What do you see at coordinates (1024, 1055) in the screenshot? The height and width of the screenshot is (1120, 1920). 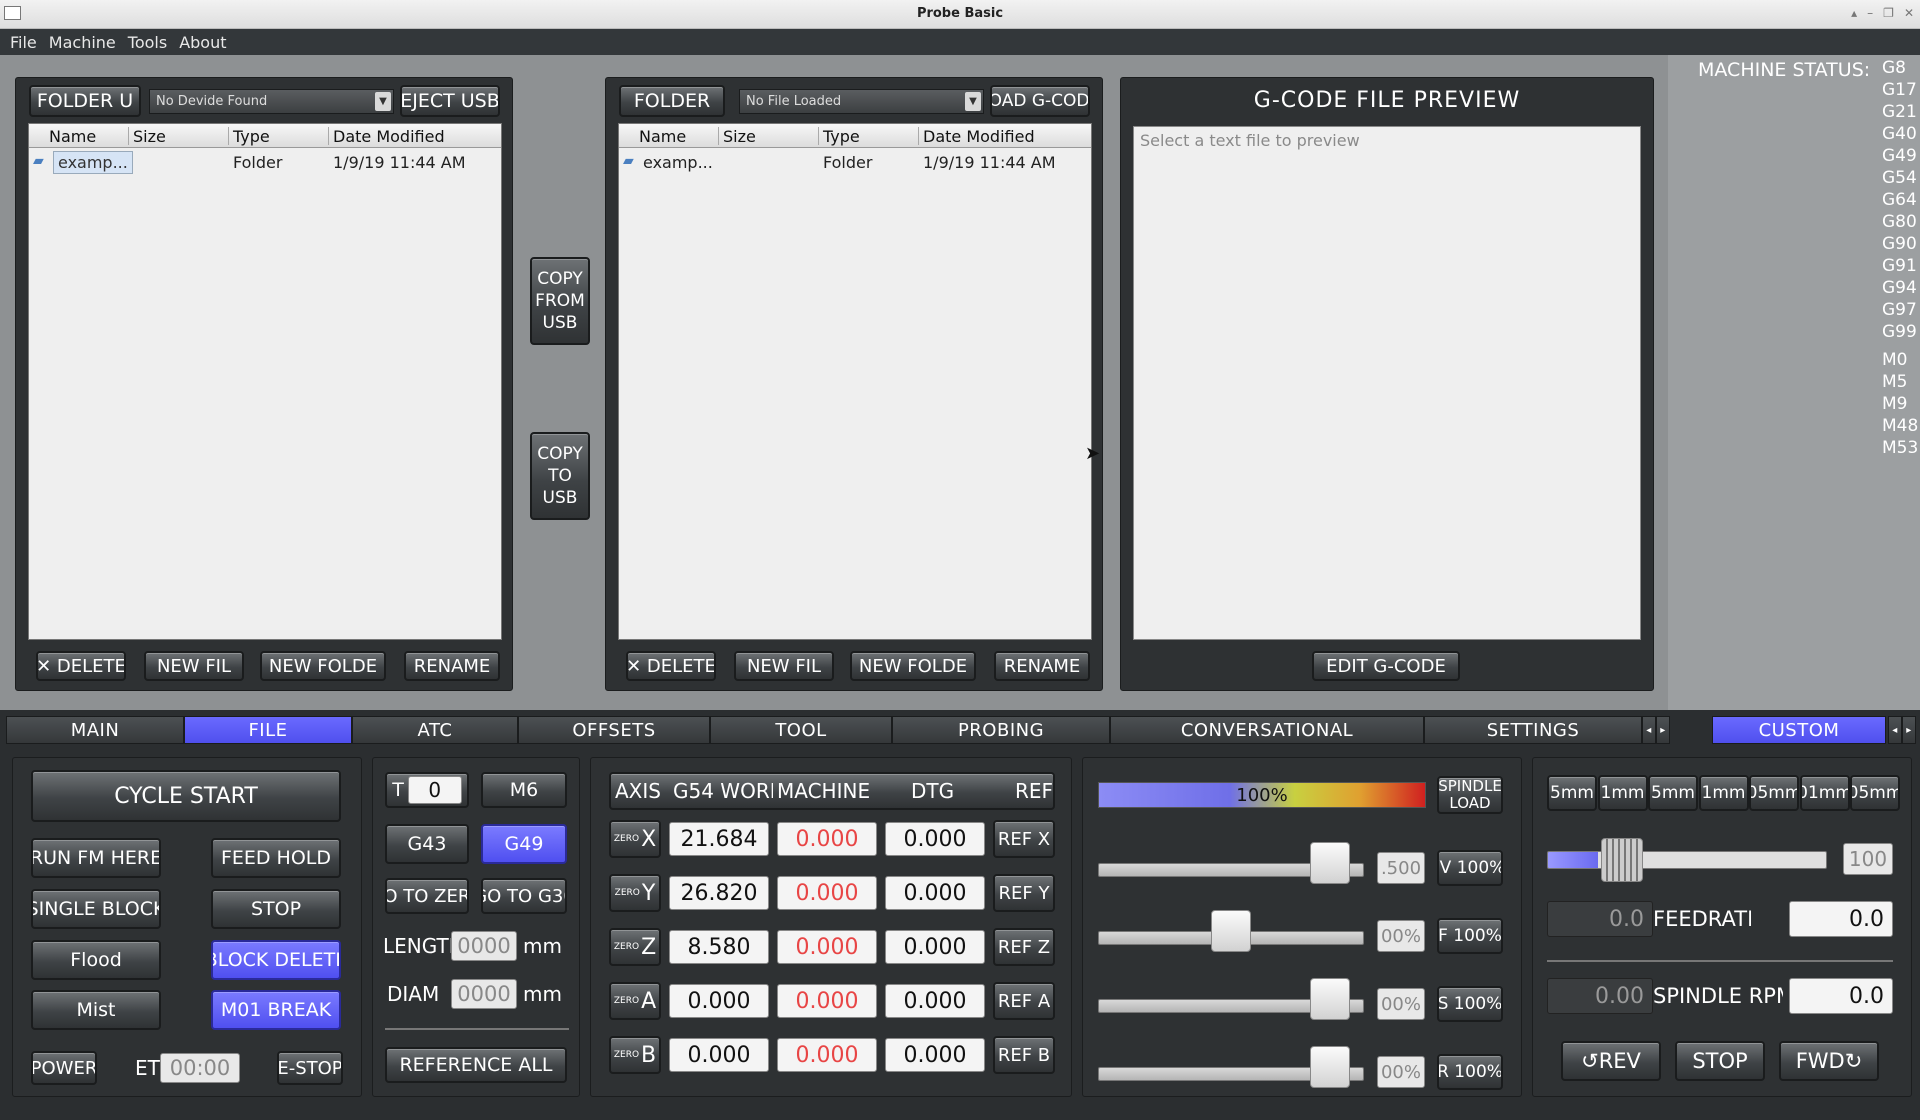 I see `ref-b-button: REF B` at bounding box center [1024, 1055].